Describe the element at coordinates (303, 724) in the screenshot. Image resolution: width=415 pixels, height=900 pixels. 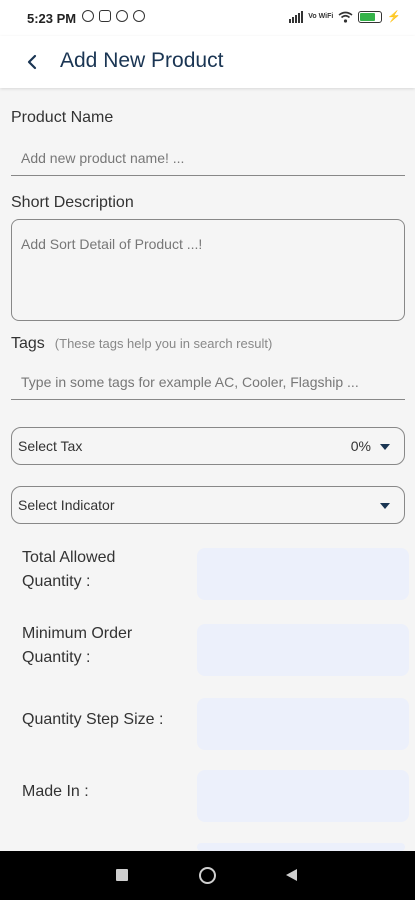
I see `quantity-step-size-input` at that location.